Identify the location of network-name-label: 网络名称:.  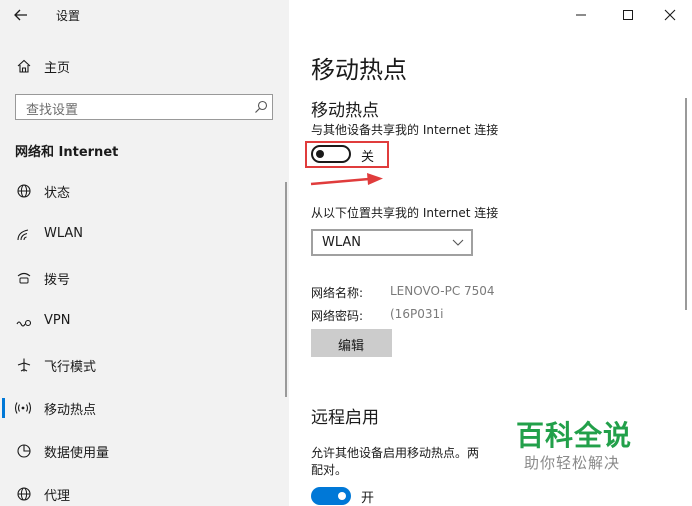
(337, 293).